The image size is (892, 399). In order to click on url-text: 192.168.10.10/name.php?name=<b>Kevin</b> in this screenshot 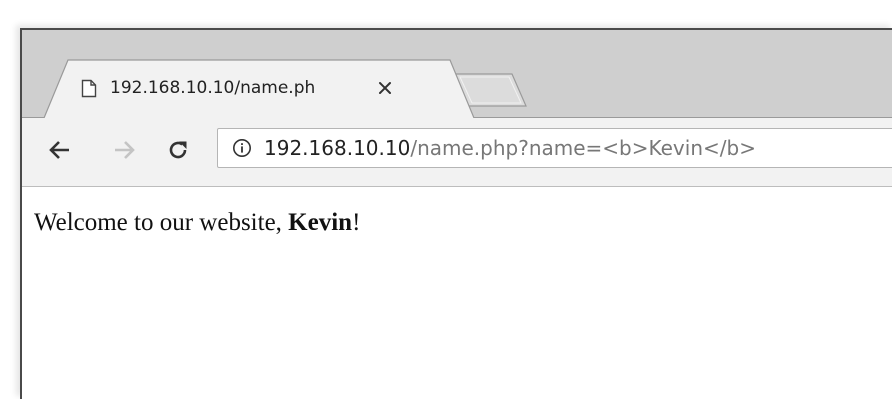, I will do `click(510, 148)`.